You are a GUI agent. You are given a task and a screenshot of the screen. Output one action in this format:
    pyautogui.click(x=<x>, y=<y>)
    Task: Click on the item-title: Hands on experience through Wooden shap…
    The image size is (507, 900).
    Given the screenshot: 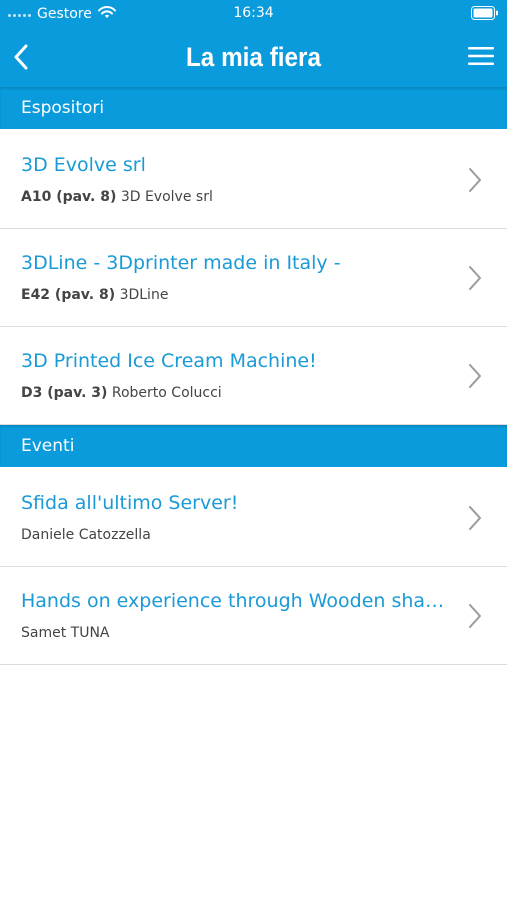 What is the action you would take?
    pyautogui.click(x=236, y=601)
    